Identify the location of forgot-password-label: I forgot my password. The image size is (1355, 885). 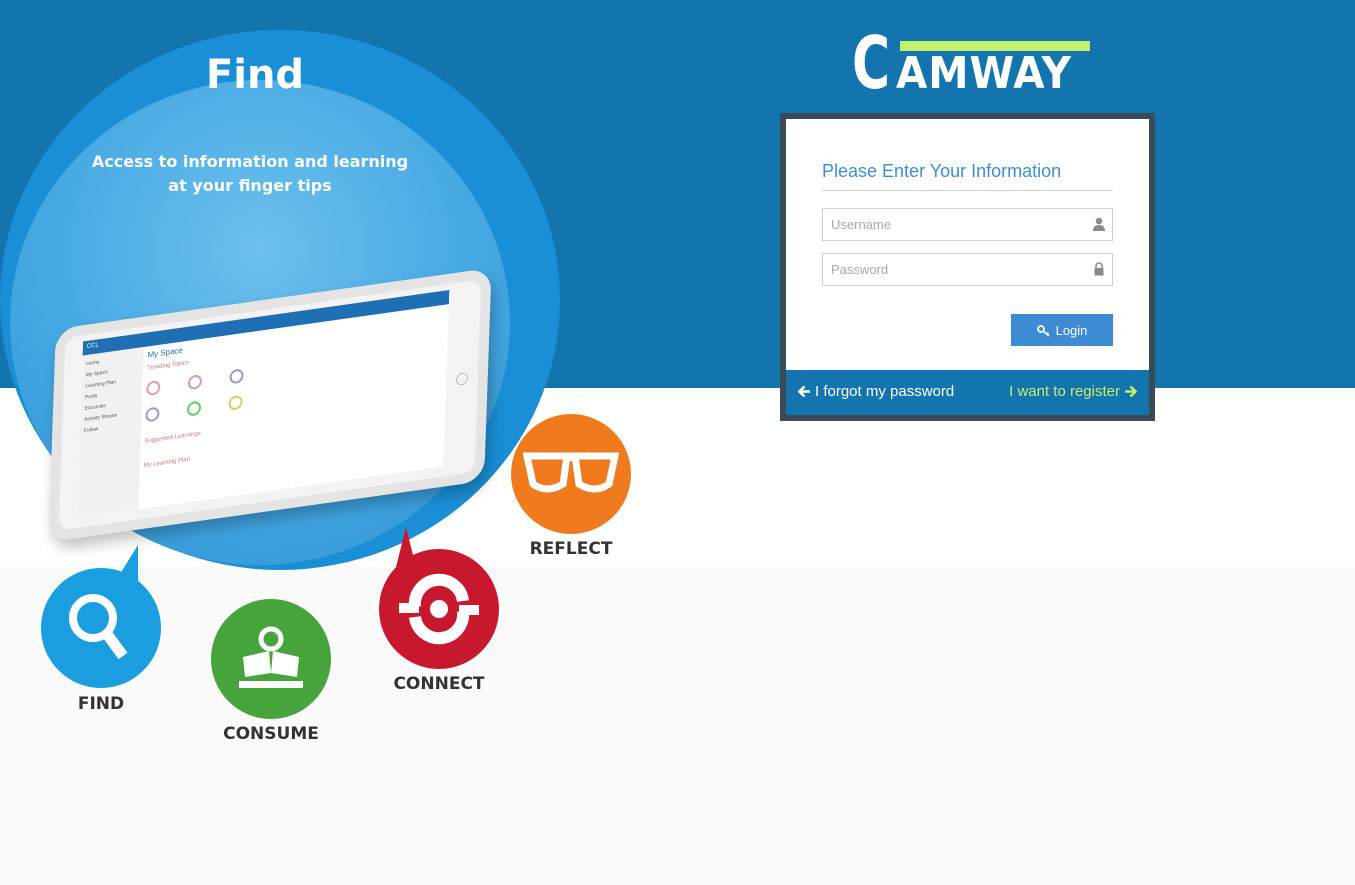
(885, 391).